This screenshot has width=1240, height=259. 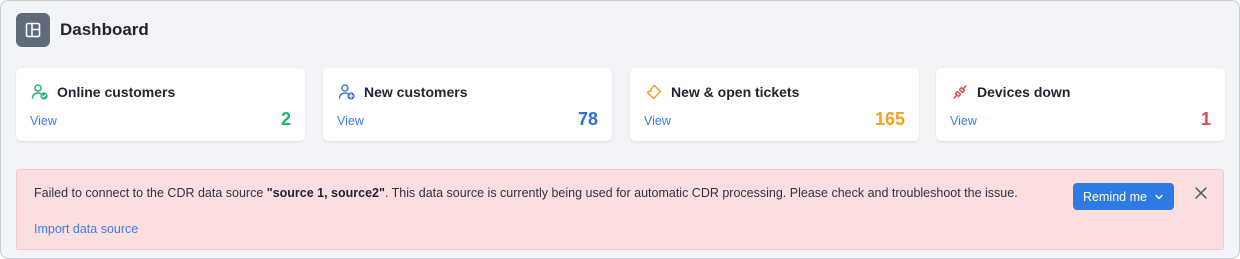 I want to click on chevron-down-icon, so click(x=1159, y=197).